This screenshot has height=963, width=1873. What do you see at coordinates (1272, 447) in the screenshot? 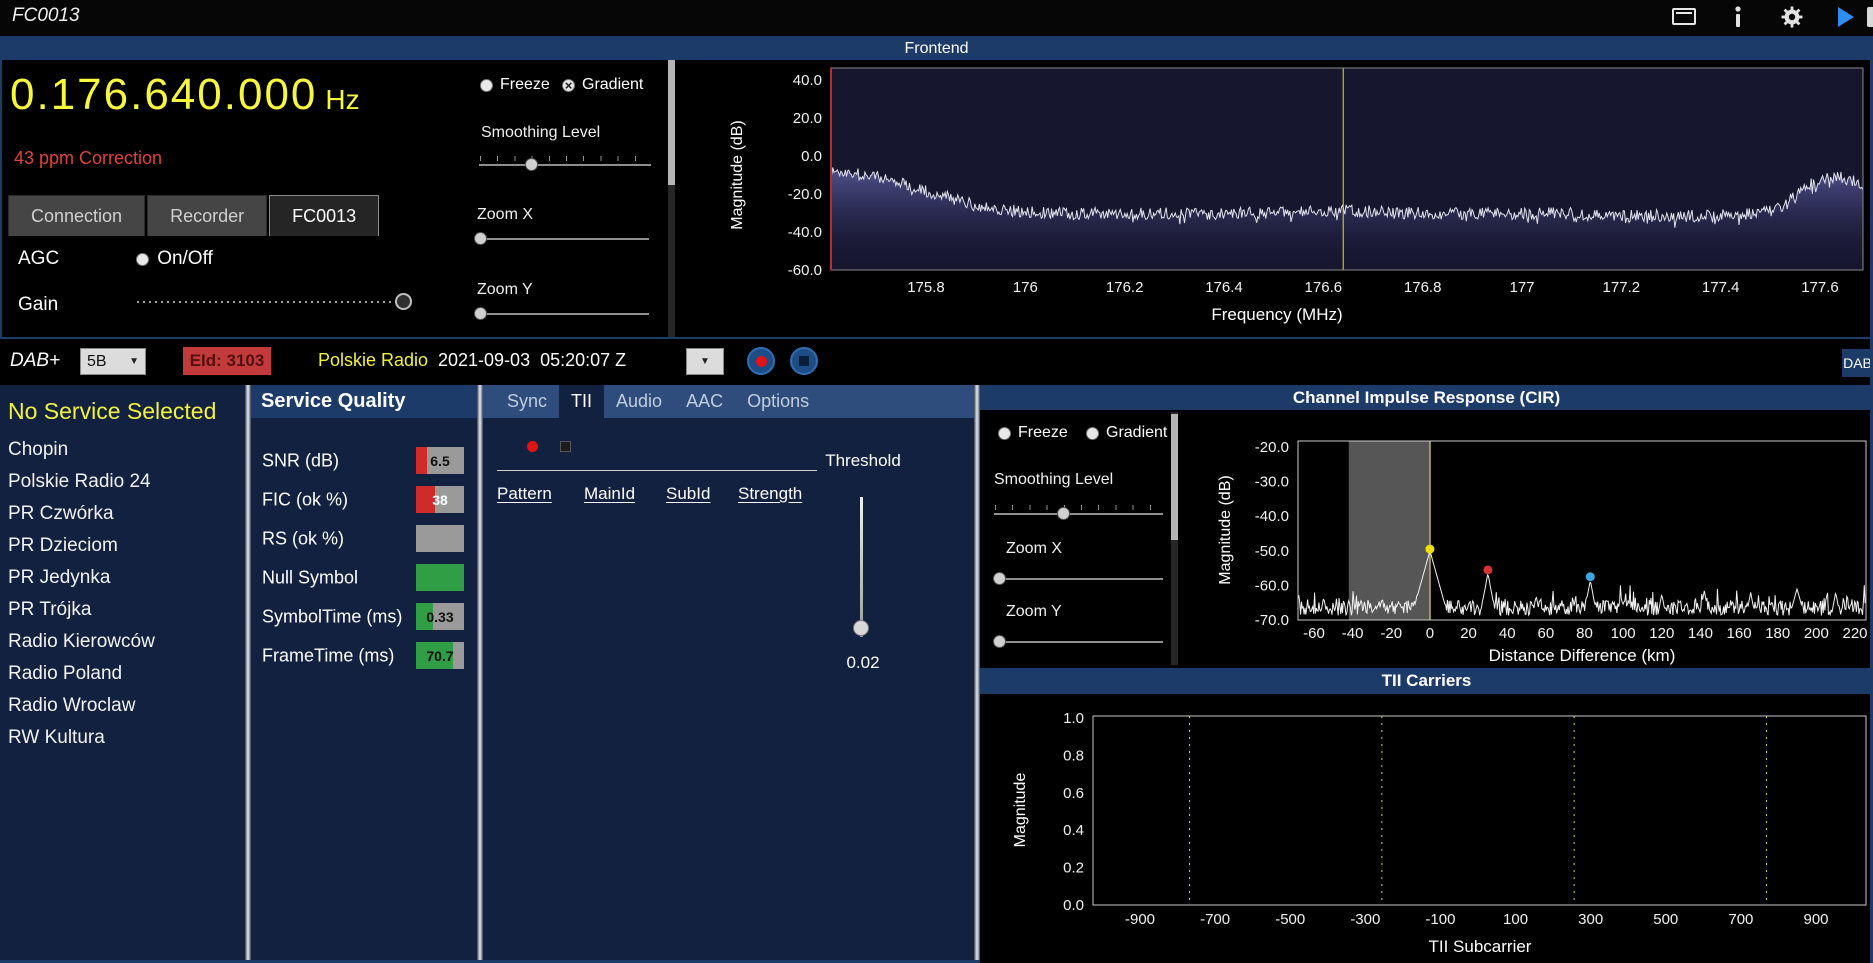
I see `svg-text: -20.0` at bounding box center [1272, 447].